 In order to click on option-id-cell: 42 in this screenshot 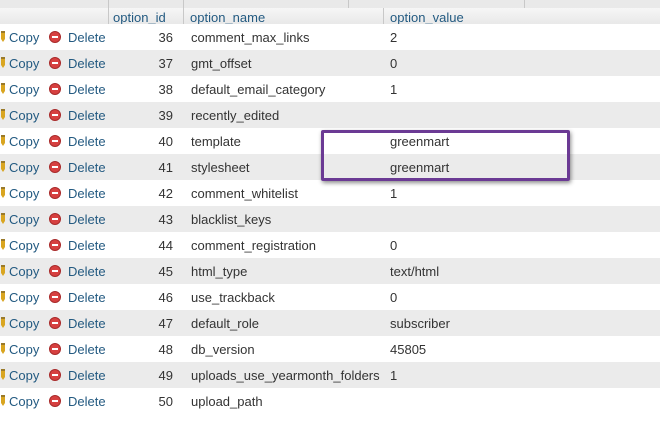, I will do `click(165, 193)`.